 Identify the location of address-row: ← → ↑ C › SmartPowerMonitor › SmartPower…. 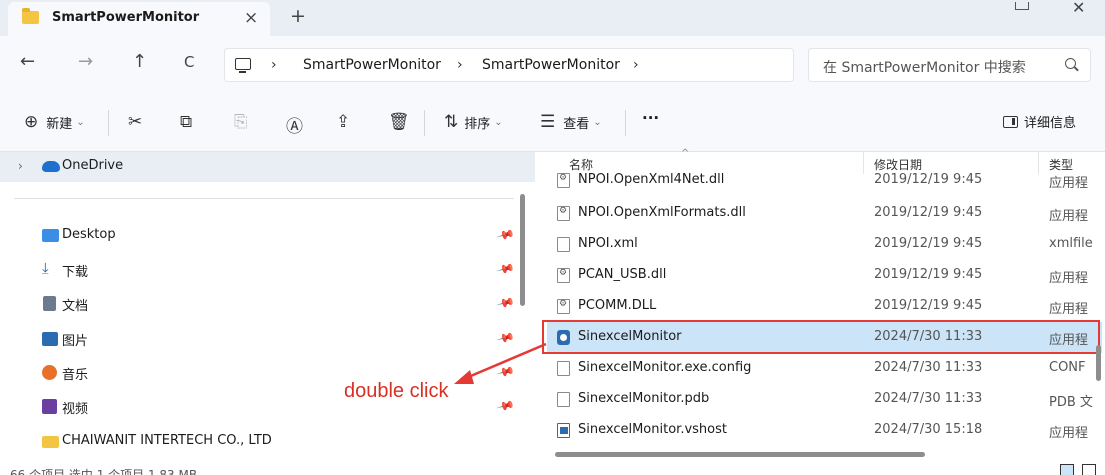
(552, 64).